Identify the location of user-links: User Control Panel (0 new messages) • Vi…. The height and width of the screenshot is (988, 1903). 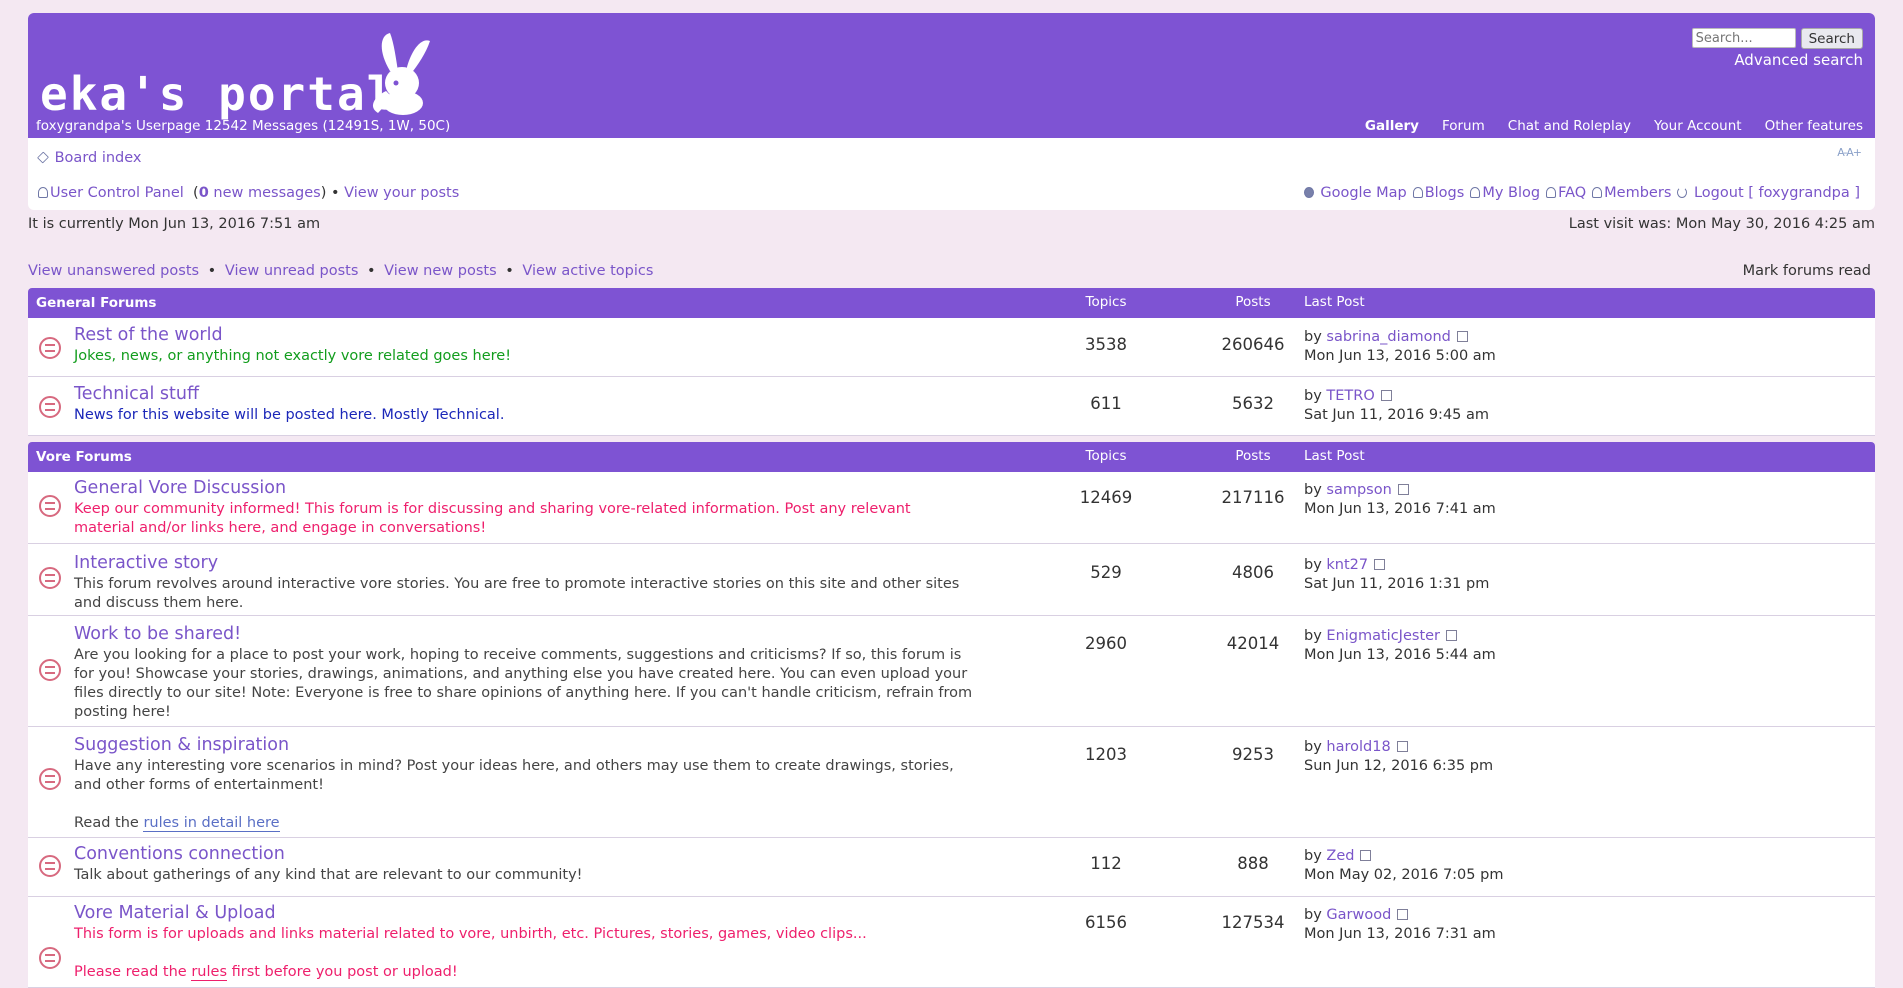
(248, 193).